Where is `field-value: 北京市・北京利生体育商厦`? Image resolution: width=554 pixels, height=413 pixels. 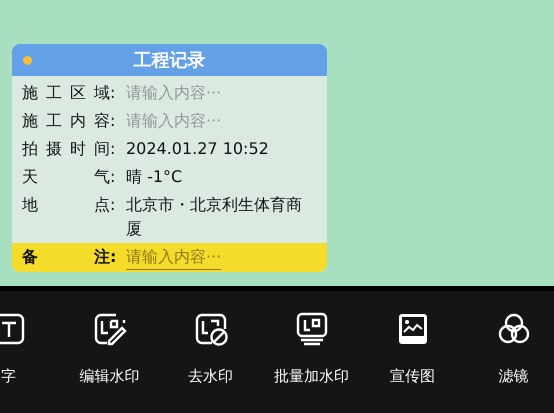
field-value: 北京市・北京利生体育商厦 is located at coordinates (214, 217).